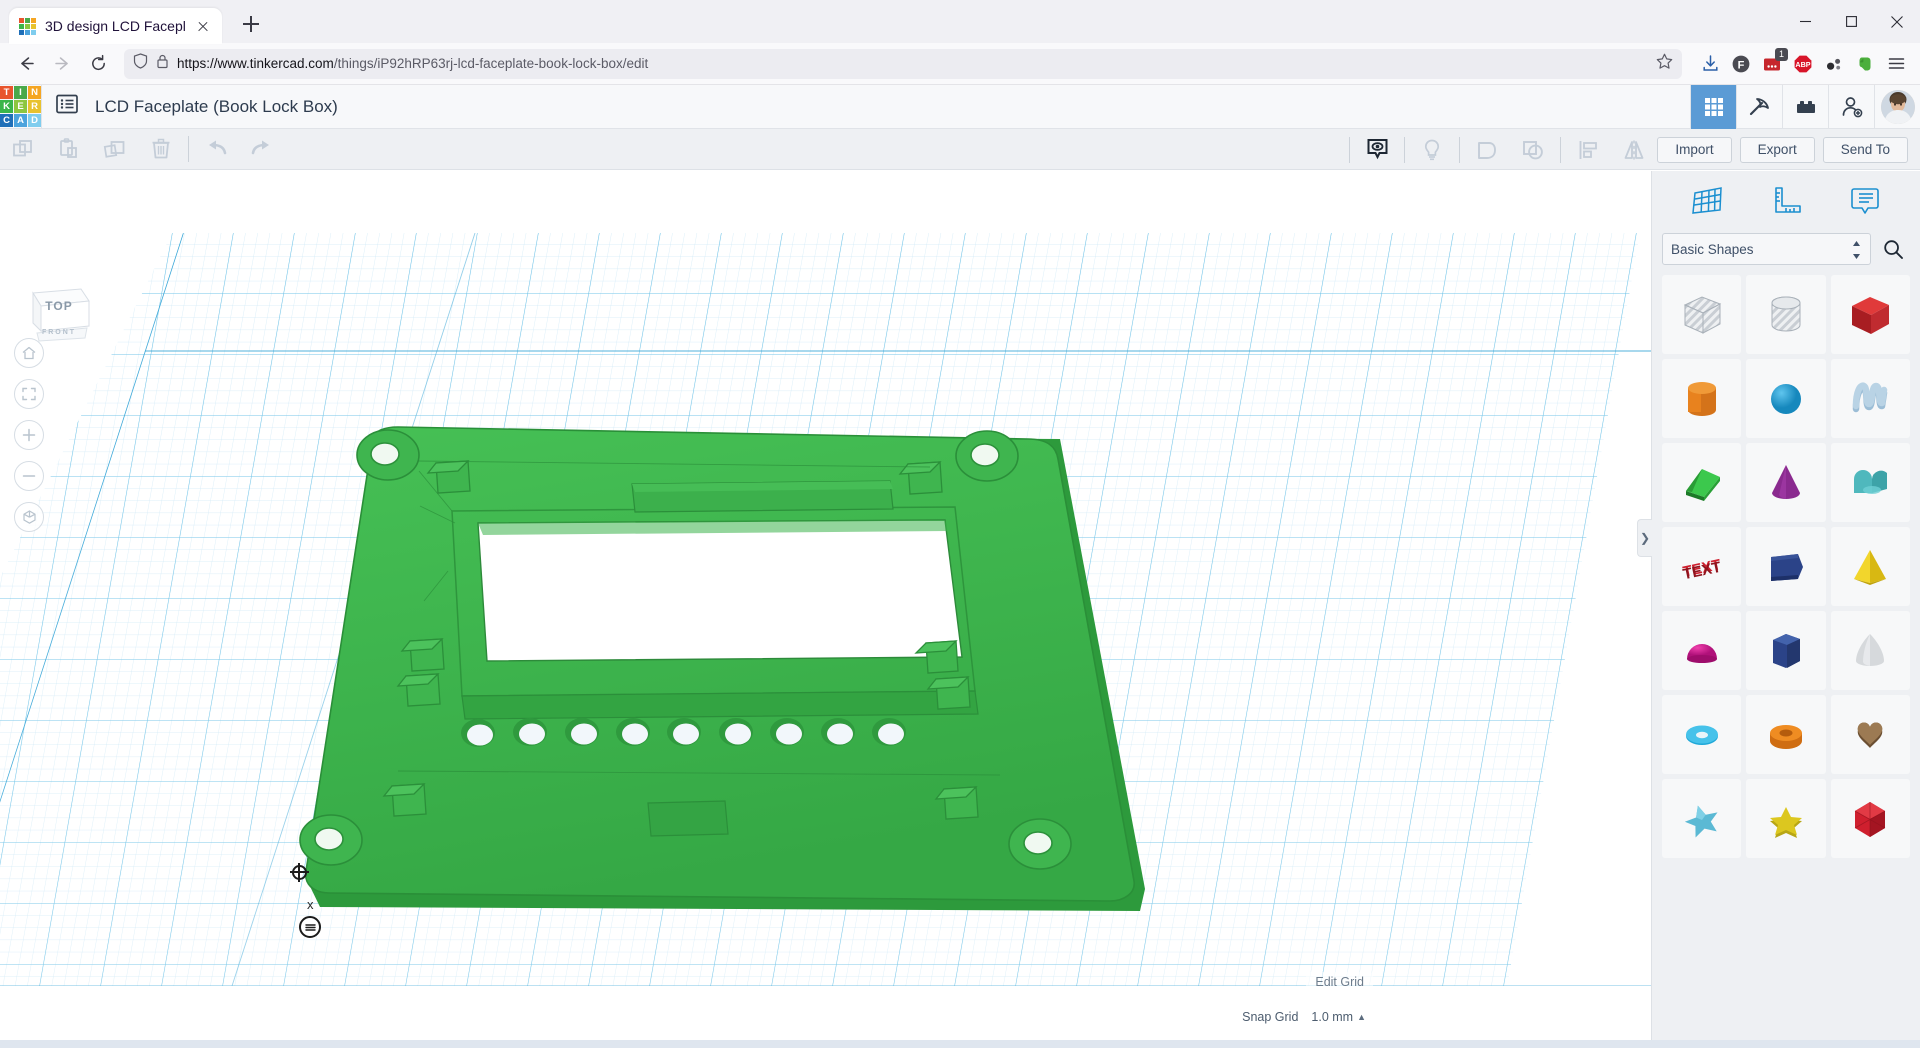  I want to click on ruler-icon, so click(1786, 202).